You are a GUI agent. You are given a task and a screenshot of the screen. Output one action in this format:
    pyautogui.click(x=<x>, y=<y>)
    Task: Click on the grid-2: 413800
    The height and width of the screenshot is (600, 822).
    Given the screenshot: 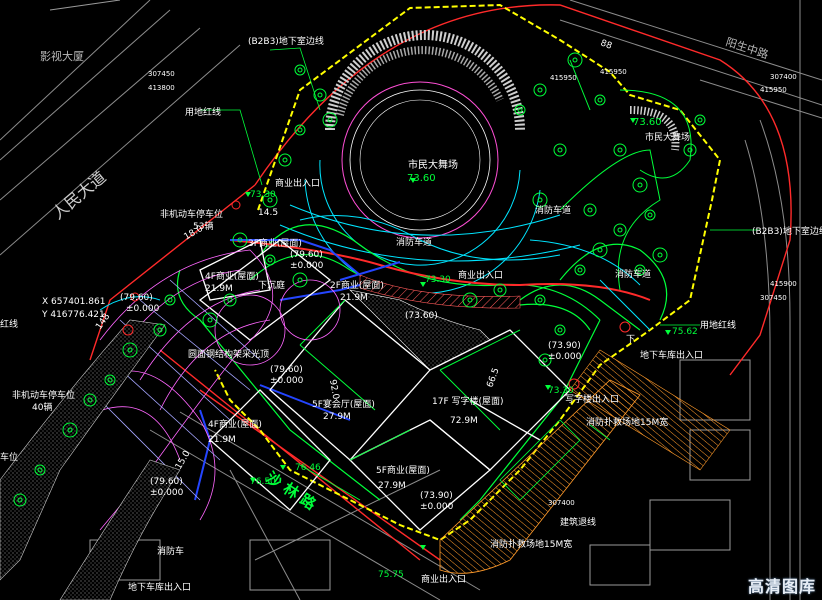 What is the action you would take?
    pyautogui.click(x=161, y=88)
    